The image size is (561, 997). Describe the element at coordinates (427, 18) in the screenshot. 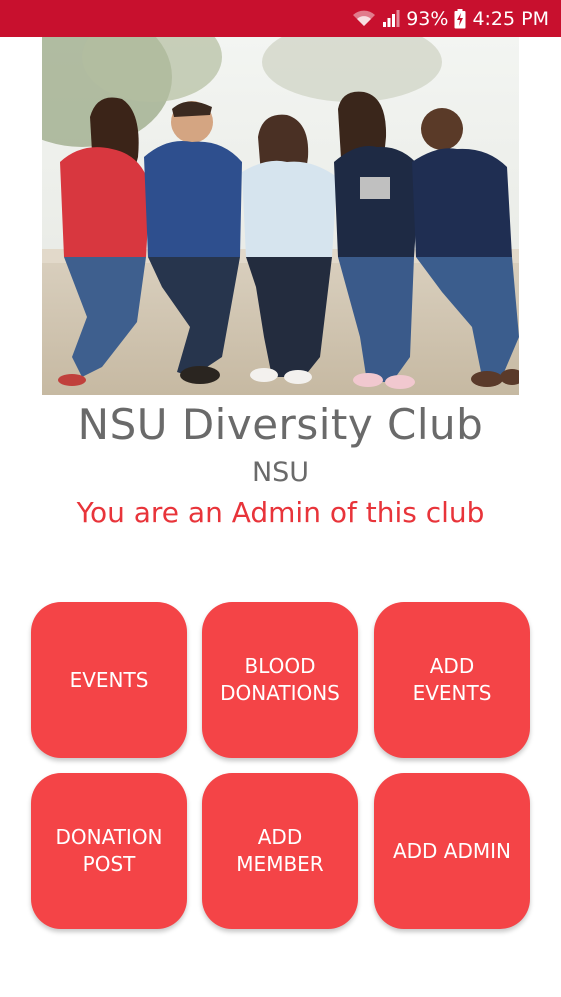

I see `battery-percentage: 93%` at that location.